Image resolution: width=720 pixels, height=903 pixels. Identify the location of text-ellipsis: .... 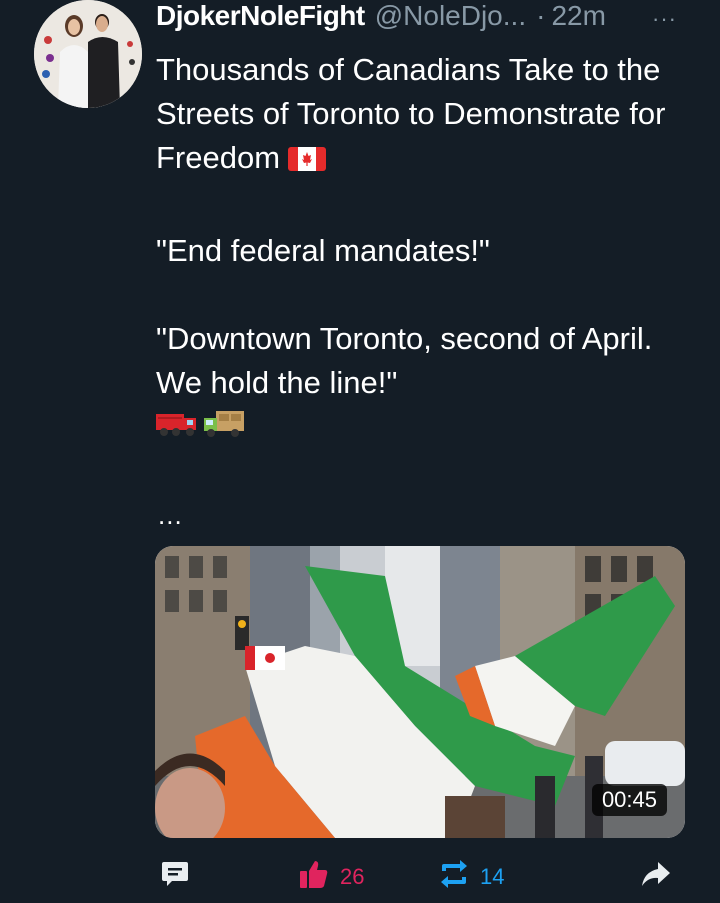
(170, 515).